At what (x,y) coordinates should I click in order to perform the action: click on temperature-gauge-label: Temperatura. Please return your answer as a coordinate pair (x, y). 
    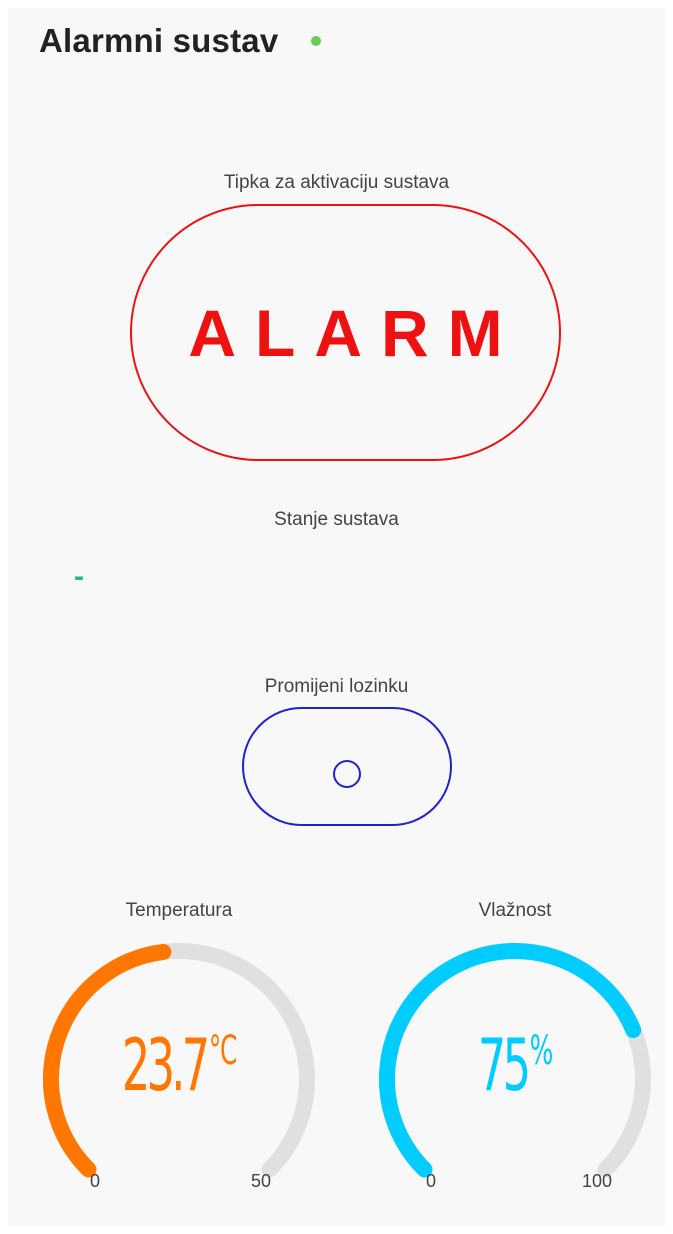
    Looking at the image, I should click on (179, 910).